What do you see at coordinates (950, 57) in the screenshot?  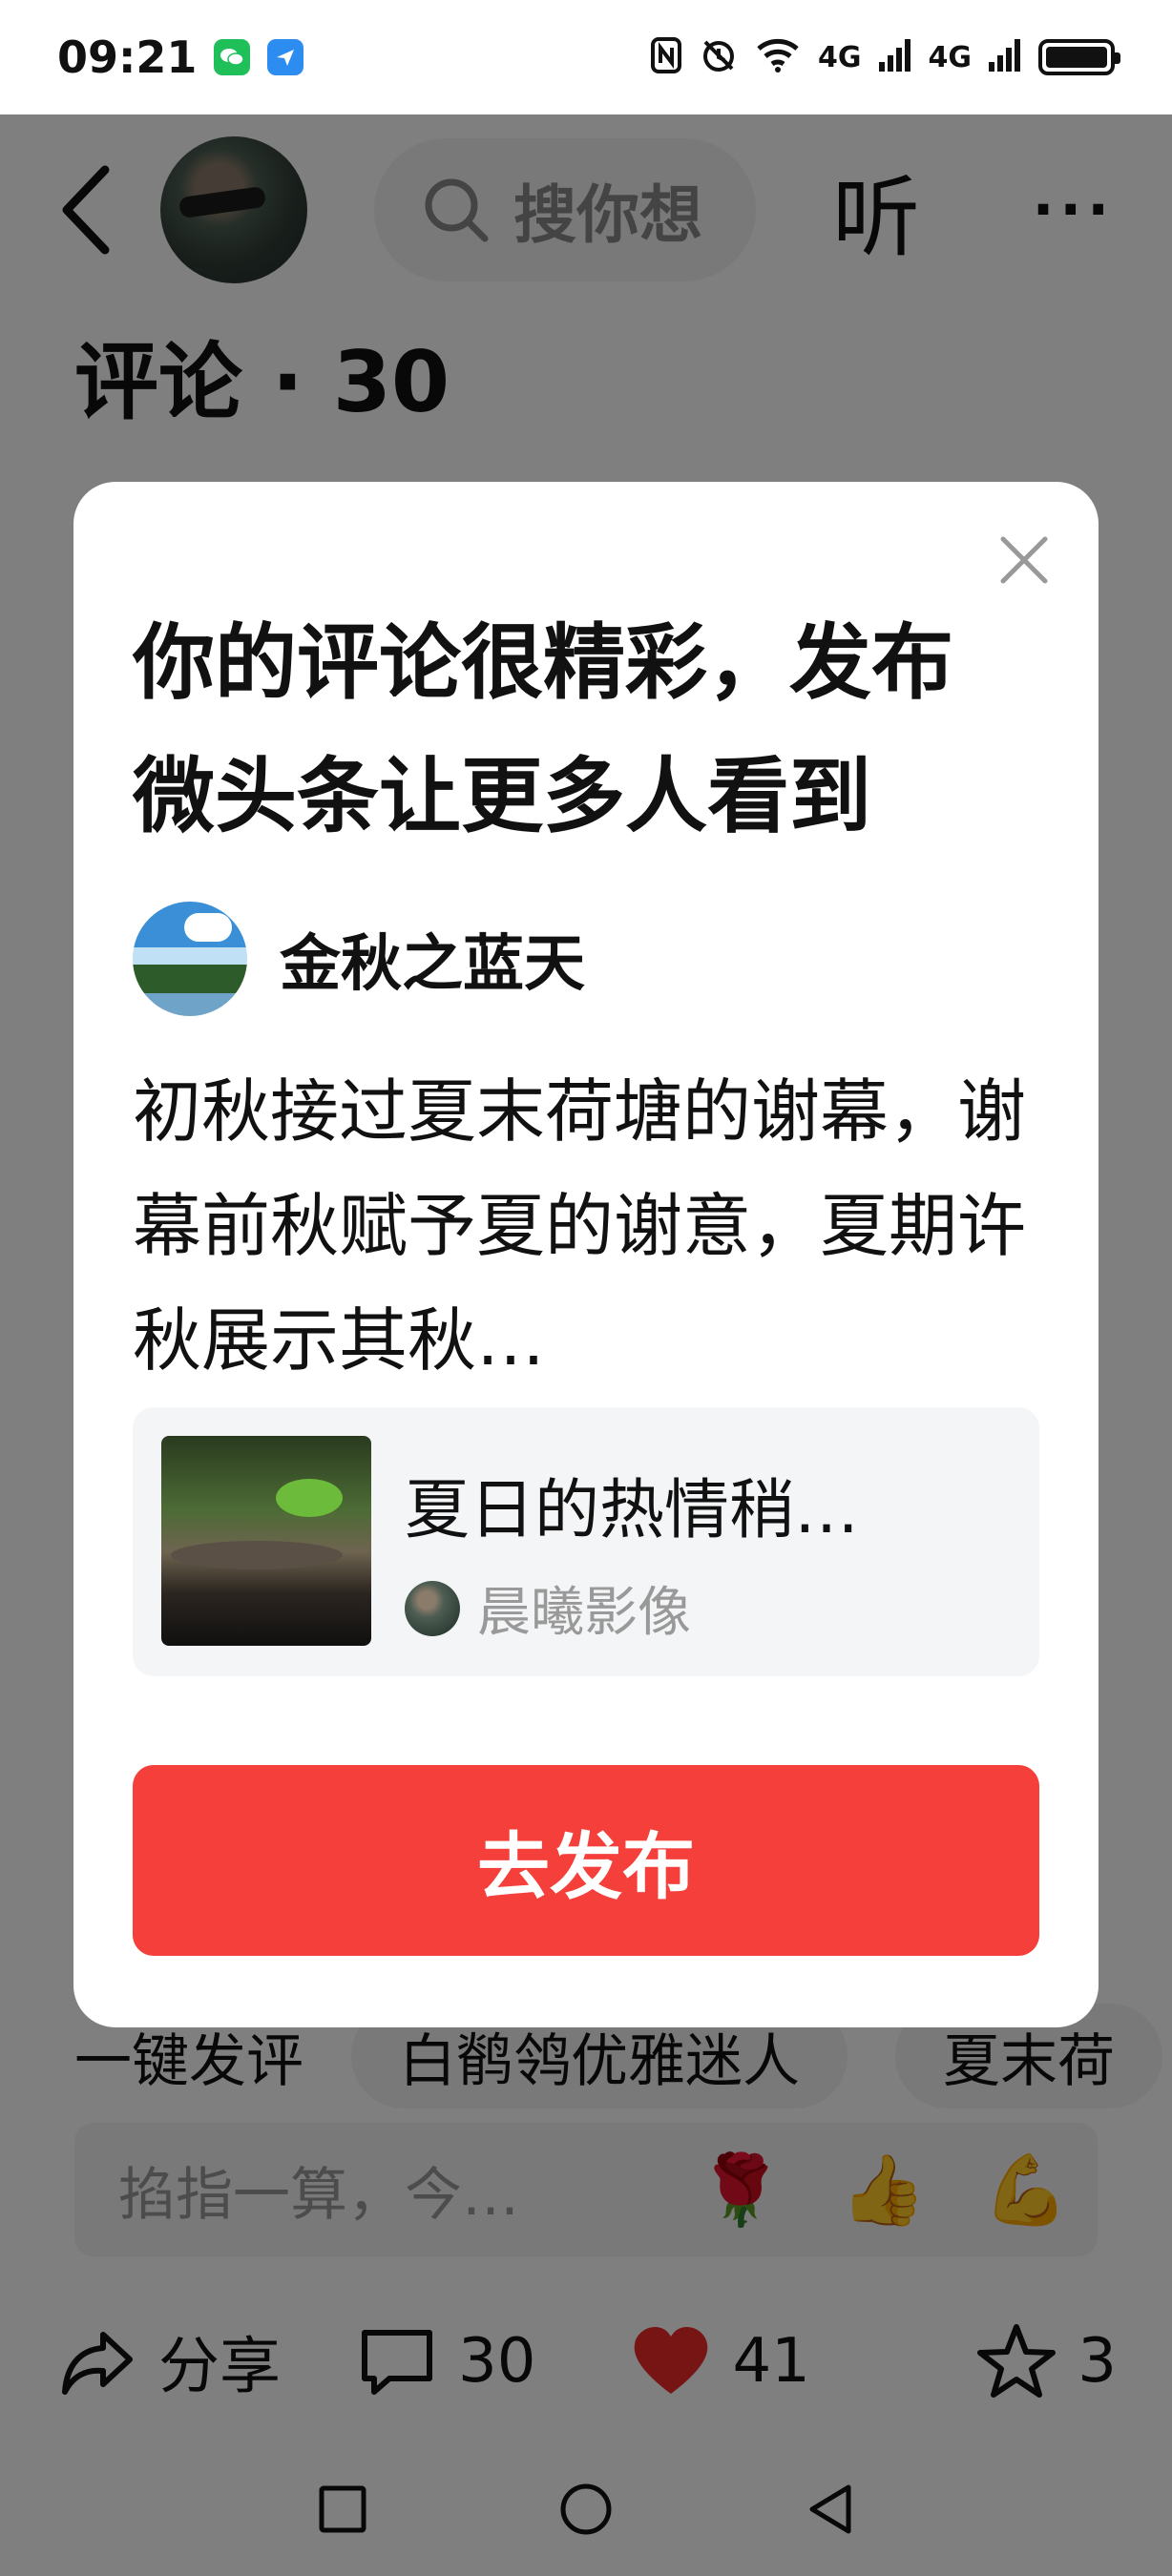 I see `signal-2-label: 4G` at bounding box center [950, 57].